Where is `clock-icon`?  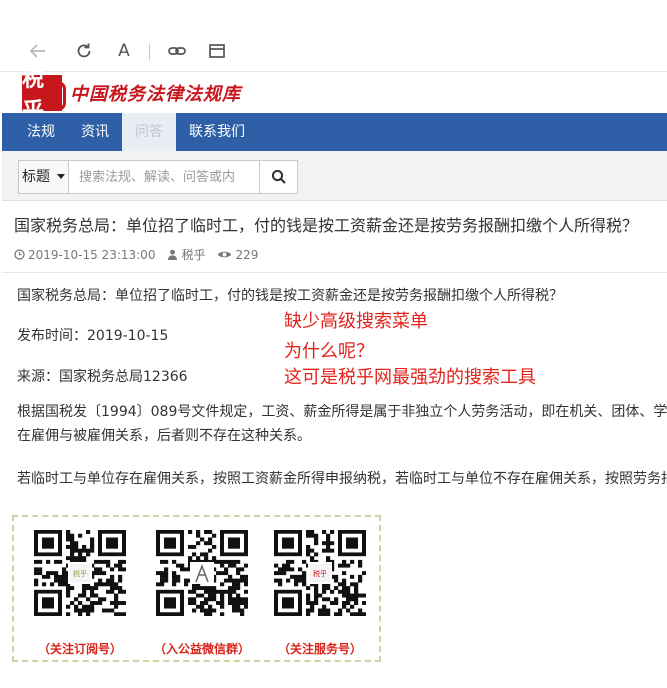 clock-icon is located at coordinates (19, 254).